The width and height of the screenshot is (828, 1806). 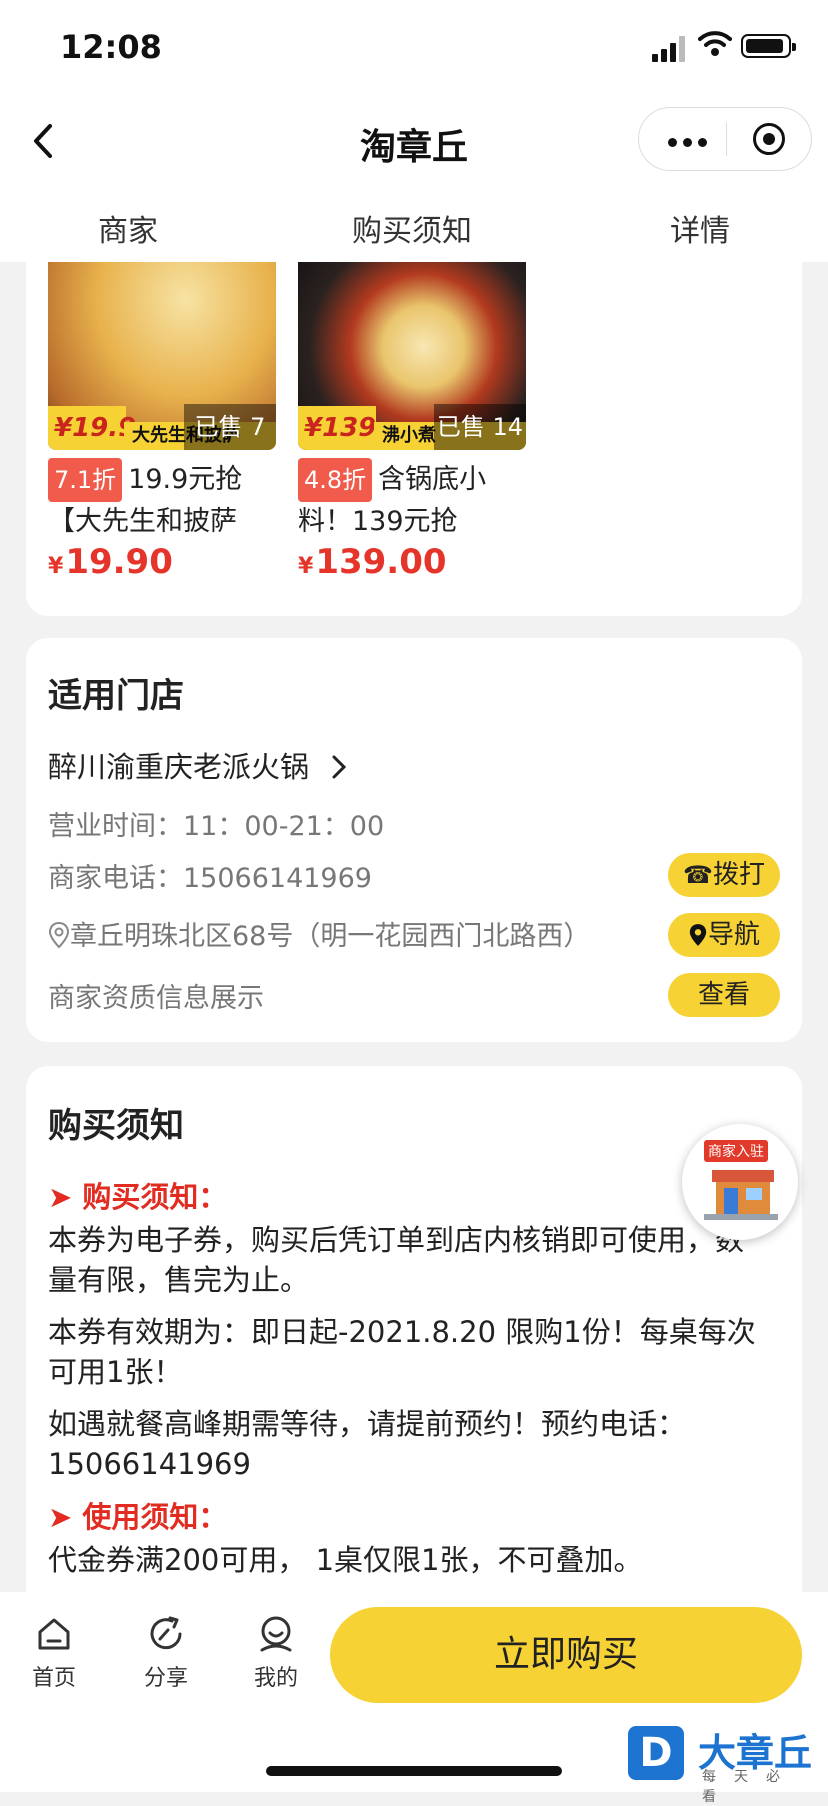 What do you see at coordinates (276, 1634) in the screenshot?
I see `user-icon` at bounding box center [276, 1634].